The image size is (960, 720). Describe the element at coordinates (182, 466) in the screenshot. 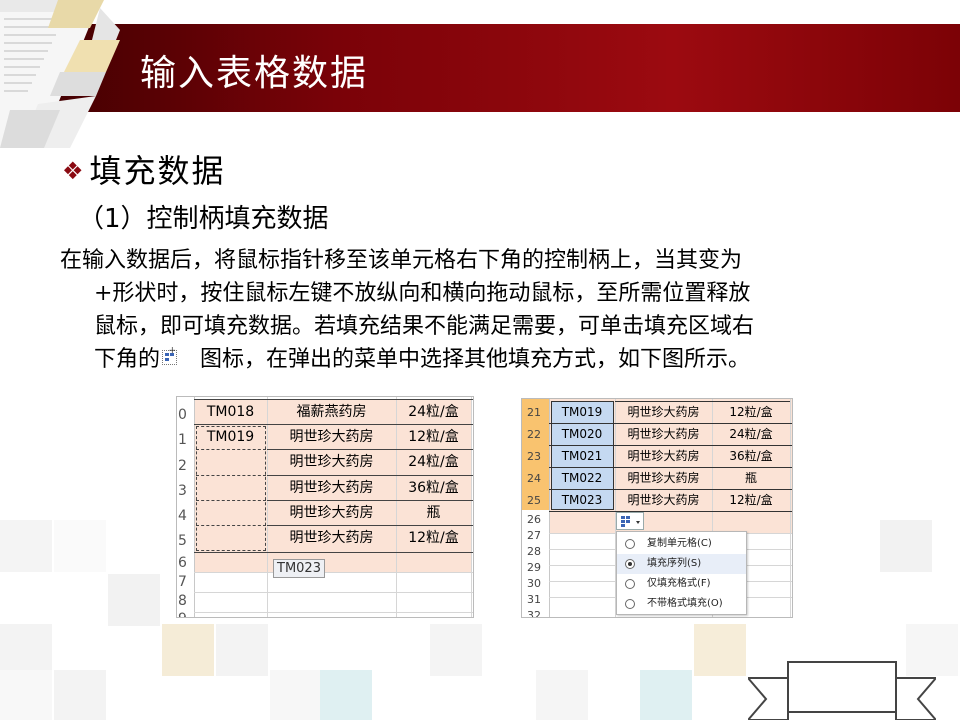

I see `row-number: 2` at that location.